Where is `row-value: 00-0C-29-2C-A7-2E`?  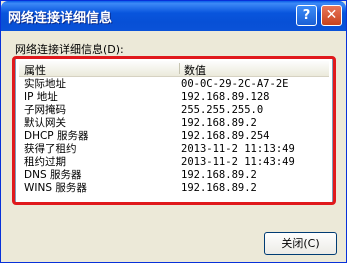 row-value: 00-0C-29-2C-A7-2E is located at coordinates (235, 84).